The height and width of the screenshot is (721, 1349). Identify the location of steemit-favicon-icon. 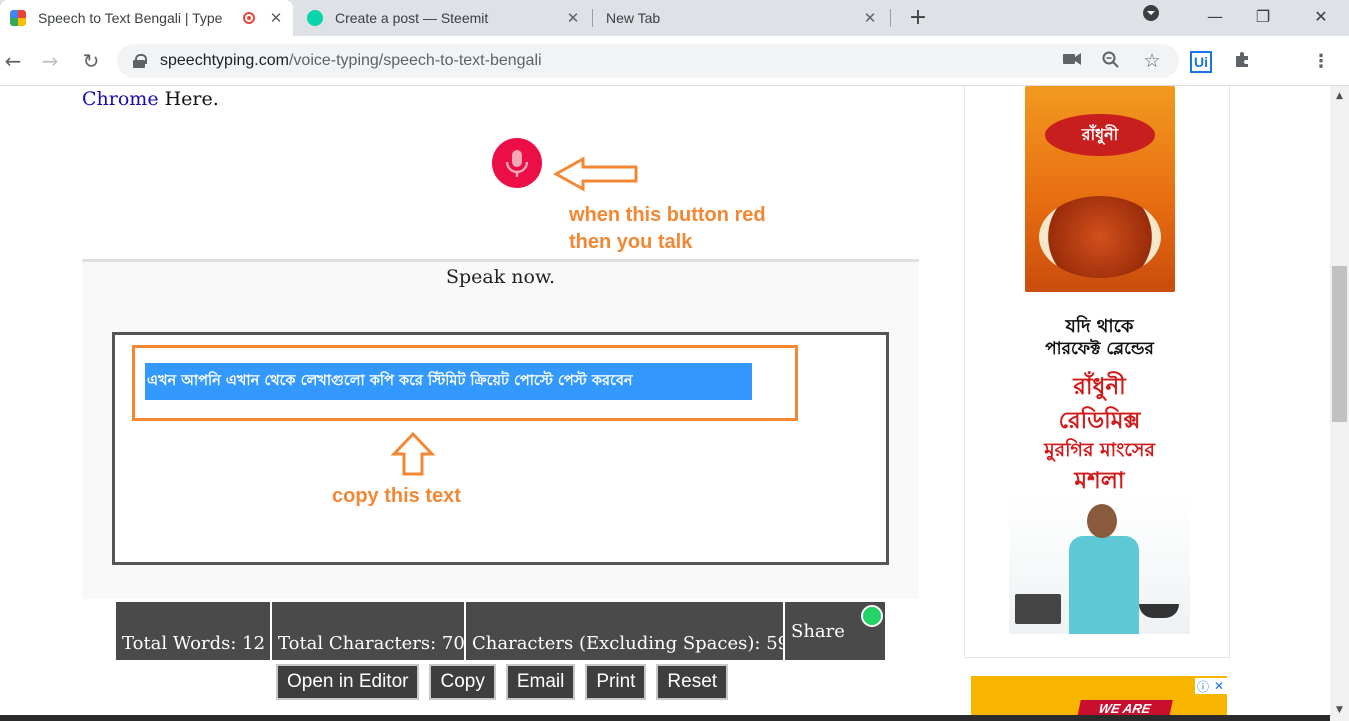
(315, 18).